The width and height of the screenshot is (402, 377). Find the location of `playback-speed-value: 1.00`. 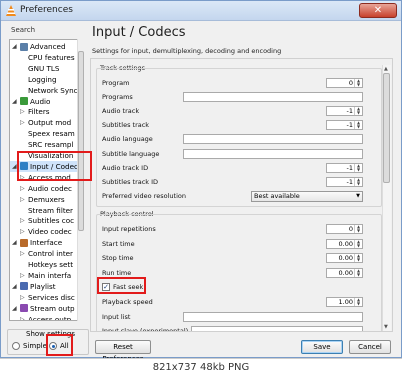

playback-speed-value: 1.00 is located at coordinates (345, 302).